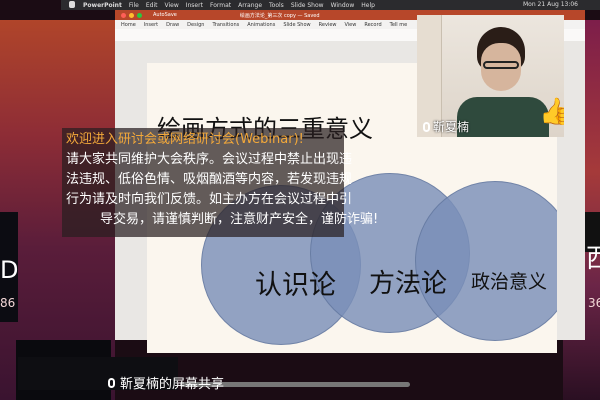 This screenshot has width=600, height=400. I want to click on menu-item-view: View, so click(171, 5).